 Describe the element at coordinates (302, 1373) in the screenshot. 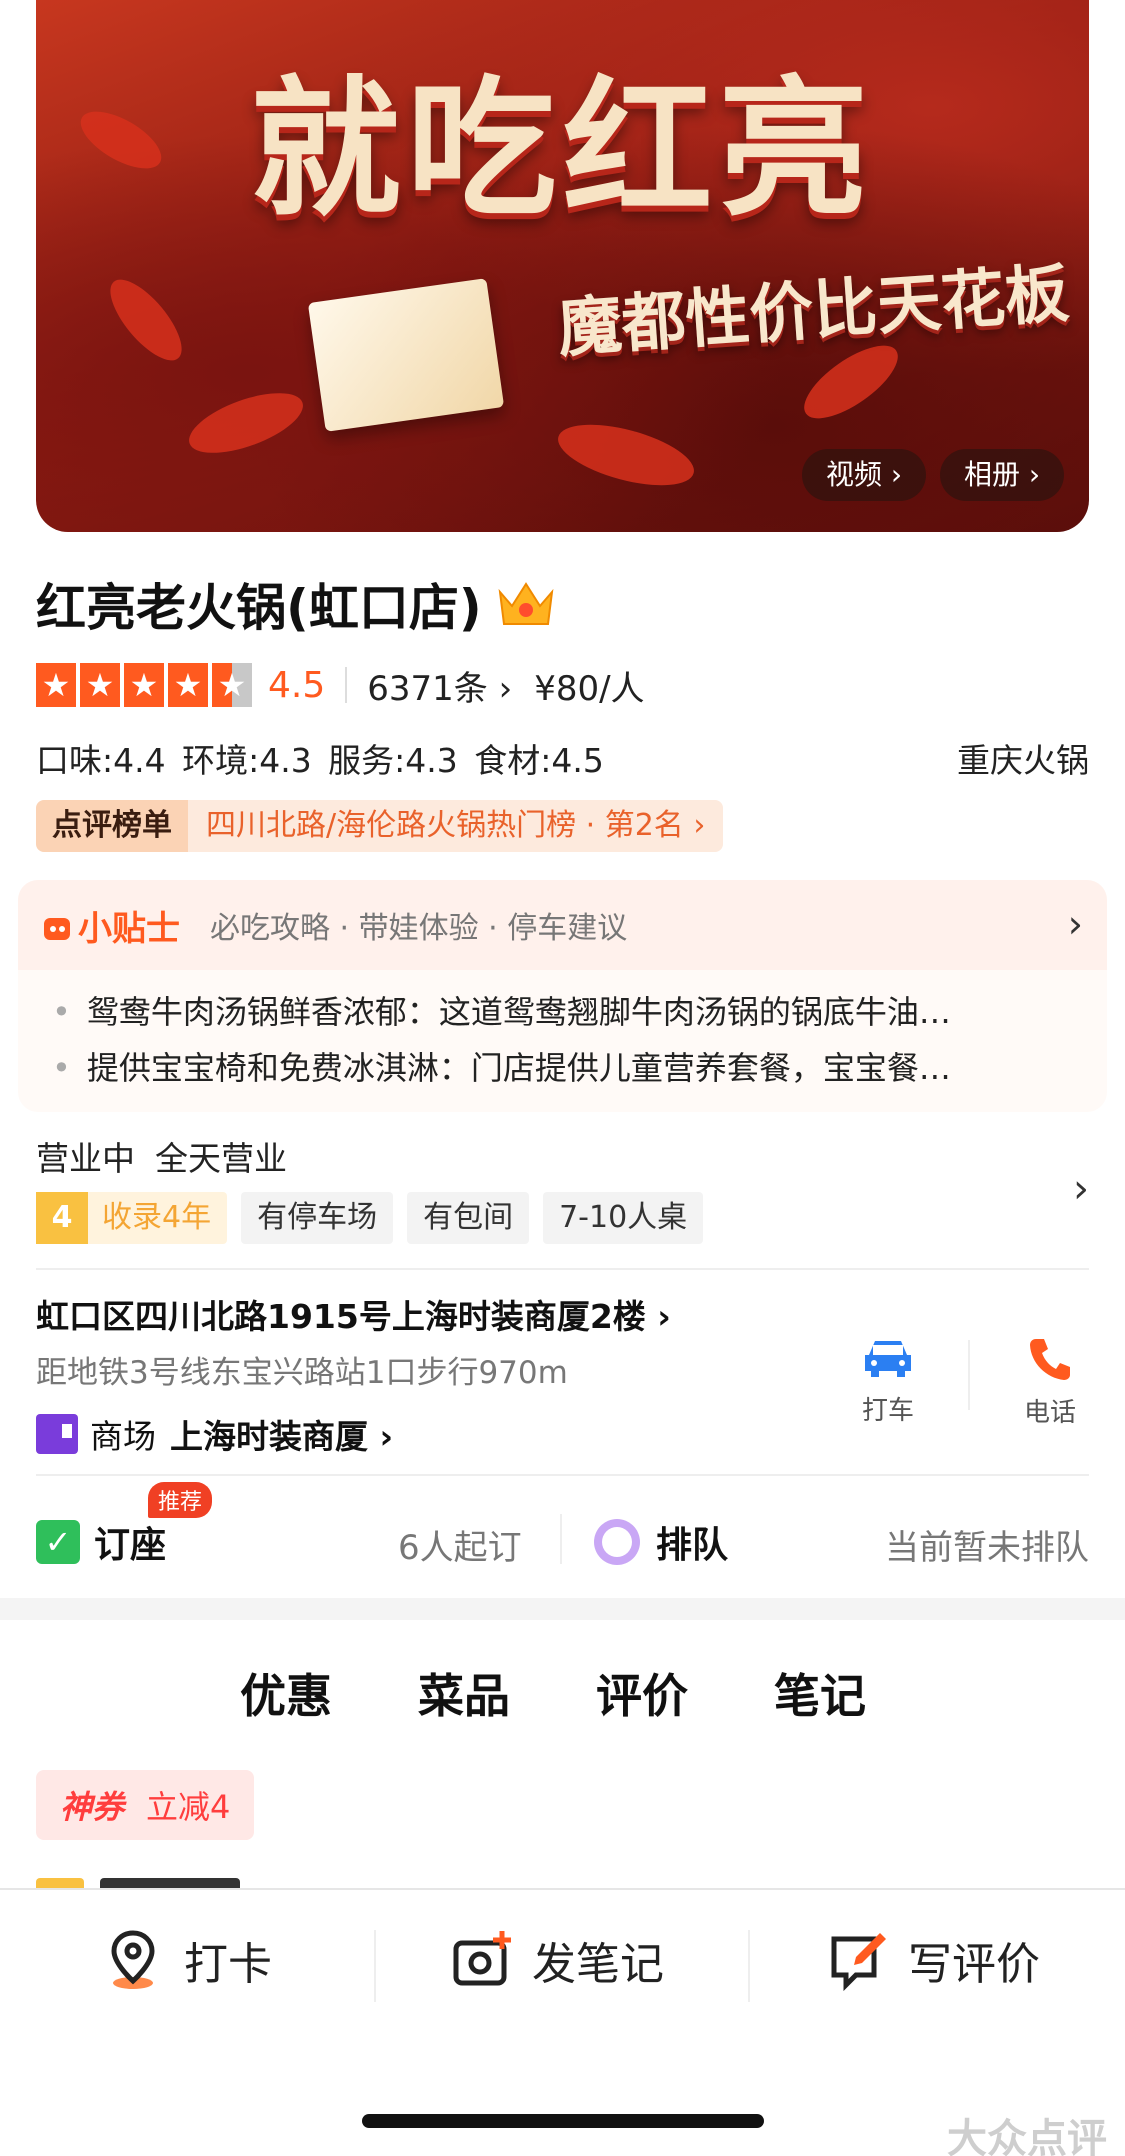

I see `metro-distance: 距地铁3号线东宝兴路站1口步行970m` at that location.